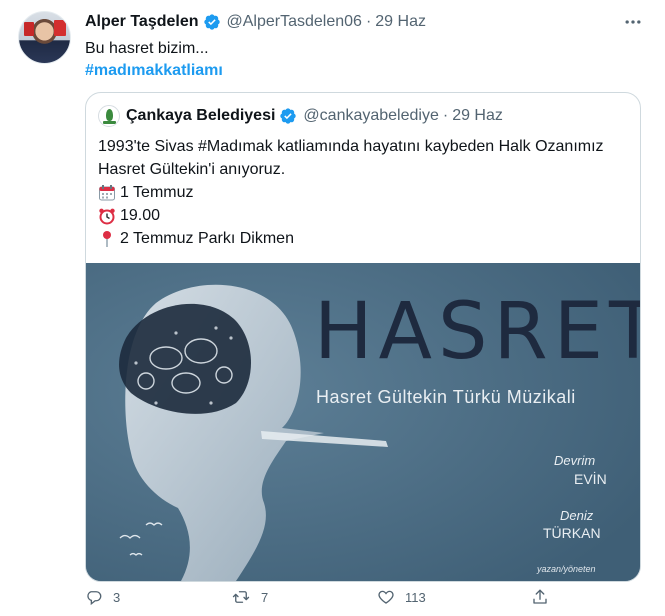 Image resolution: width=665 pixels, height=616 pixels. I want to click on share-icon, so click(540, 596).